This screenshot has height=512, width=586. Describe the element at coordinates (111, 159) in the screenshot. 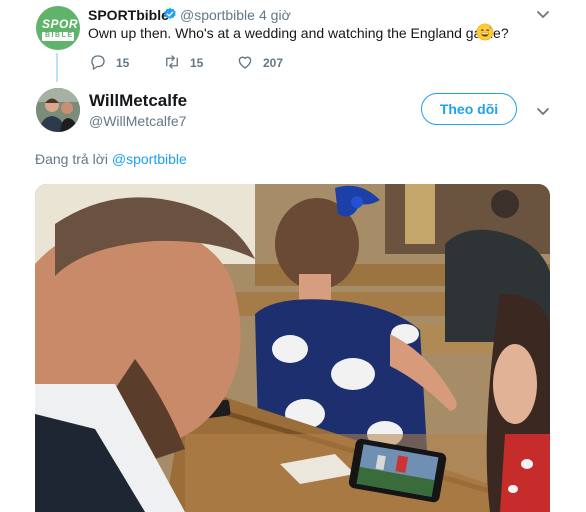

I see `replying-to-line: Đang trả lời @sportbible` at that location.